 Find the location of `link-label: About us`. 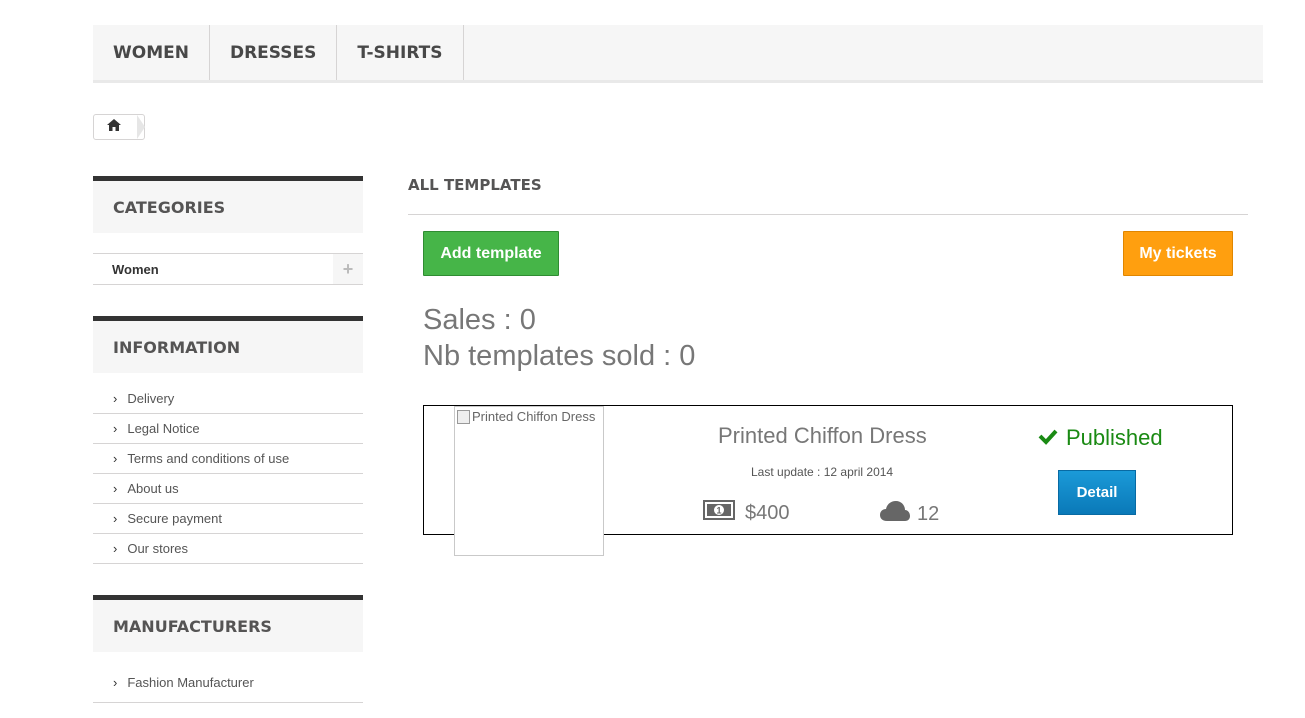

link-label: About us is located at coordinates (153, 488).